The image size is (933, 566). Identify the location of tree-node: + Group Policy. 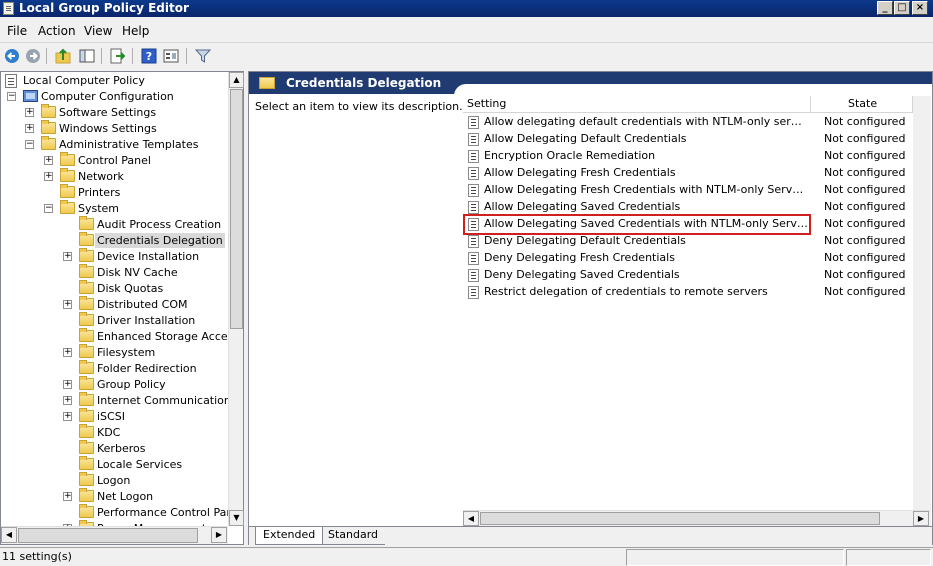
(114, 384).